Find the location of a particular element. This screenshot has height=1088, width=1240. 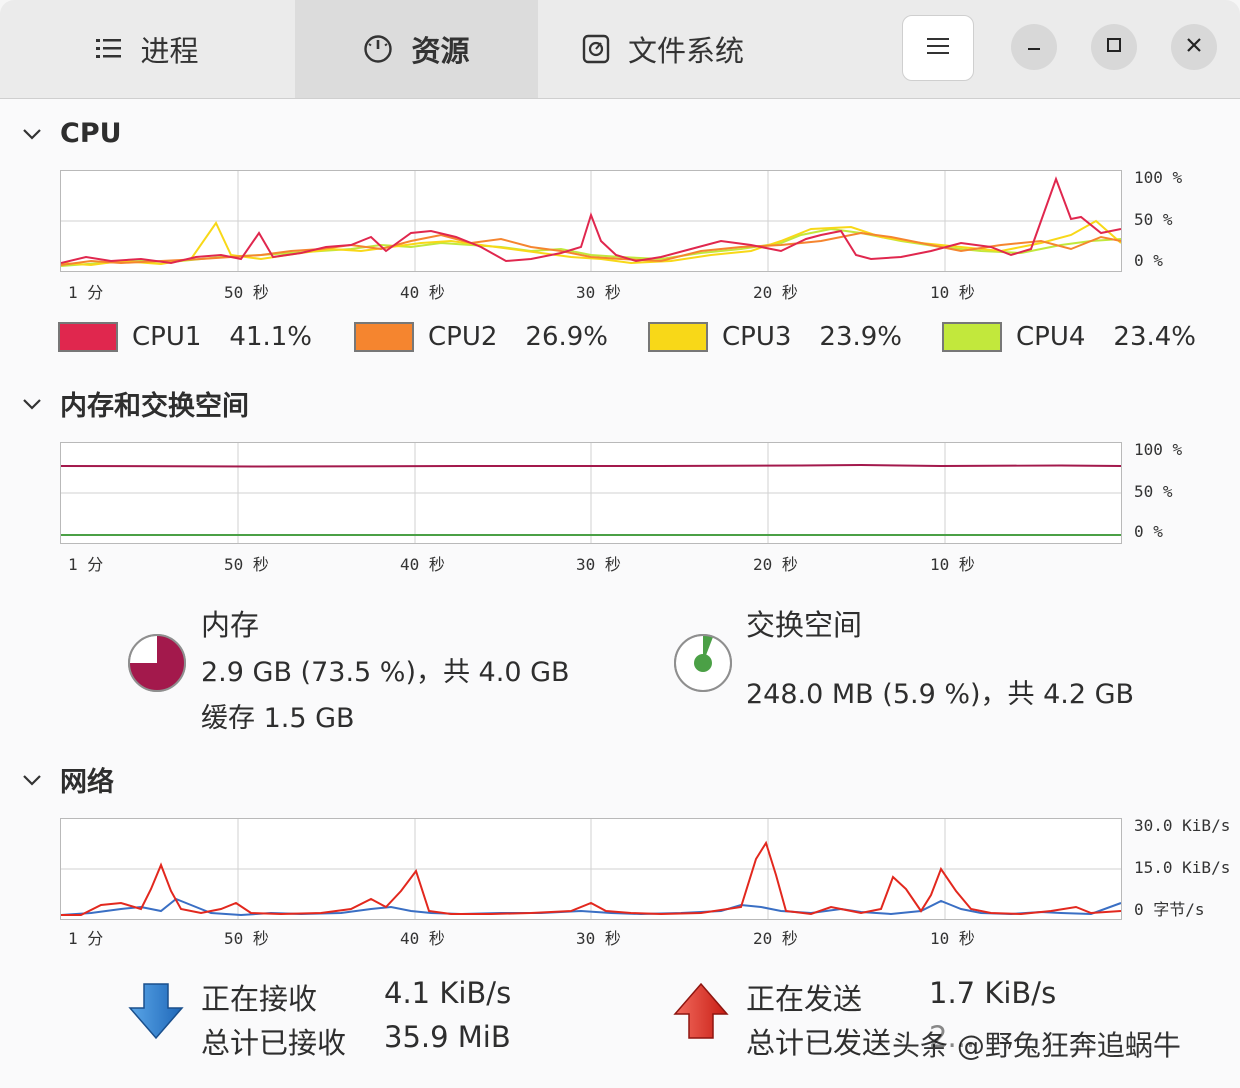

cpu-x-label: 30 秒 is located at coordinates (598, 292).